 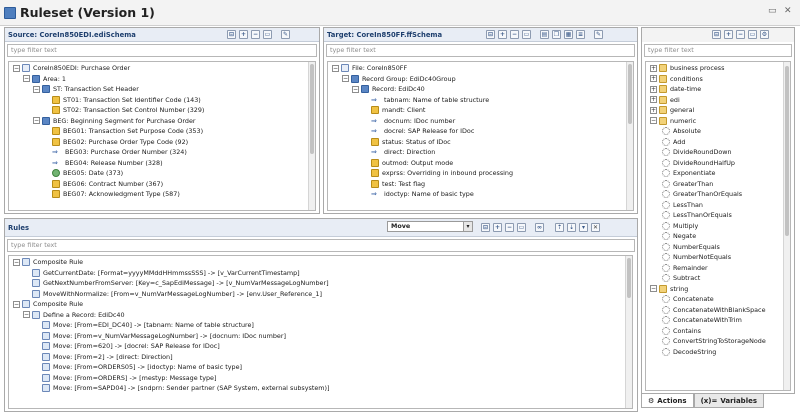 What do you see at coordinates (720, 289) in the screenshot?
I see `action-category: − string` at bounding box center [720, 289].